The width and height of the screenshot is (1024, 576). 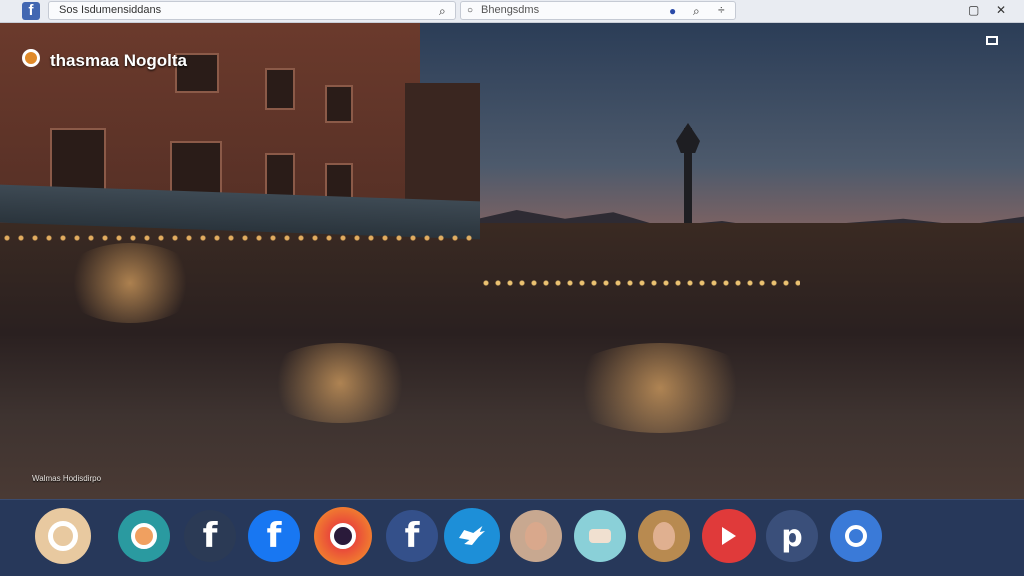 I want to click on facebook-navy-button: f, so click(x=412, y=536).